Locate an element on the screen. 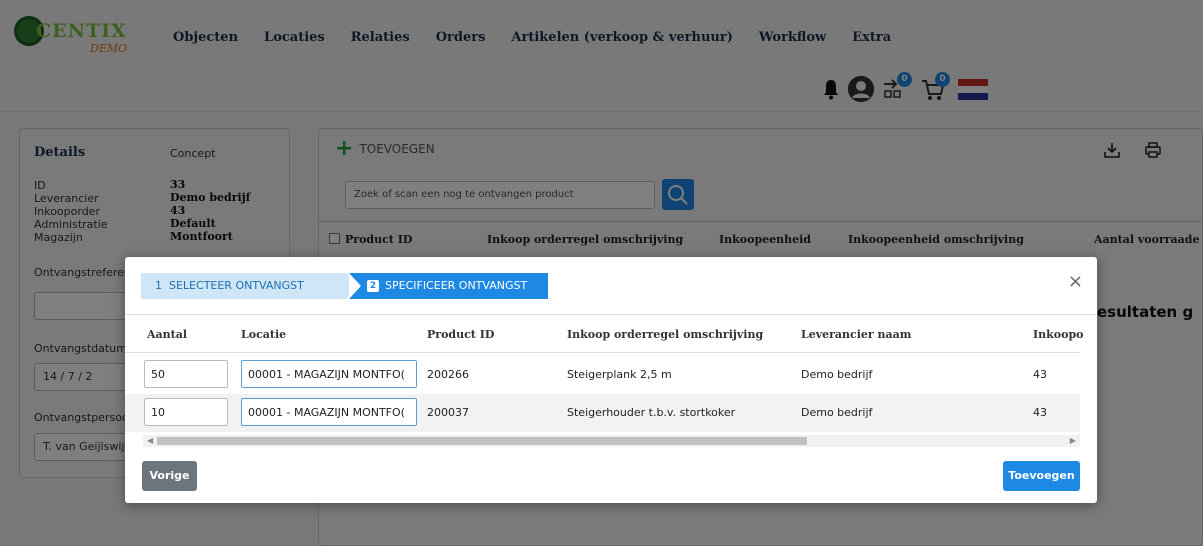 The width and height of the screenshot is (1203, 546). scroll-right-icon: ▶ is located at coordinates (1073, 441).